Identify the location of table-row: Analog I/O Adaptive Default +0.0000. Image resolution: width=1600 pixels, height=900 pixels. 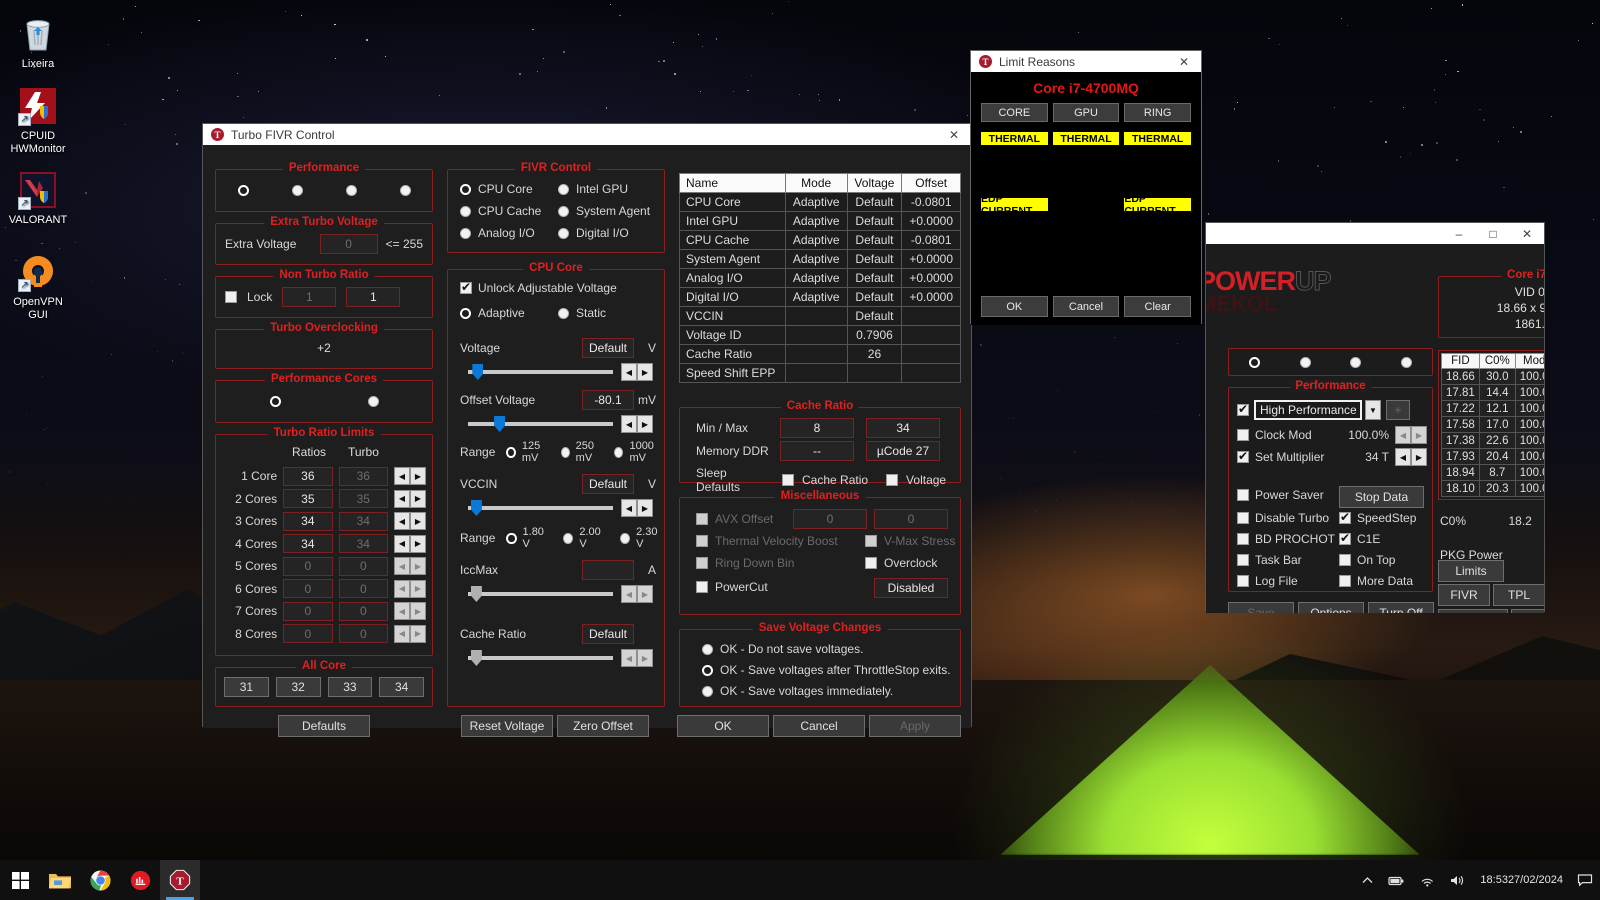
(820, 278).